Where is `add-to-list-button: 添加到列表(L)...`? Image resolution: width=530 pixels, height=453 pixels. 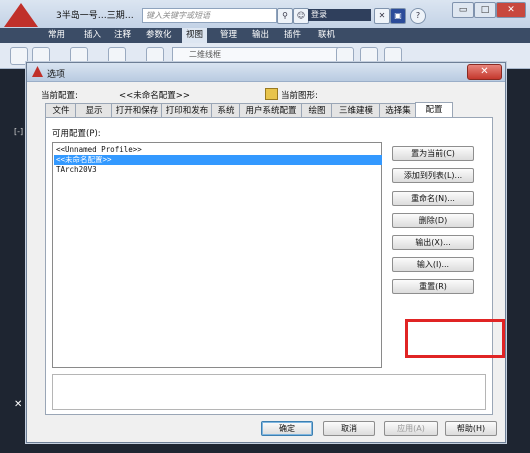
add-to-list-button: 添加到列表(L)... is located at coordinates (433, 175).